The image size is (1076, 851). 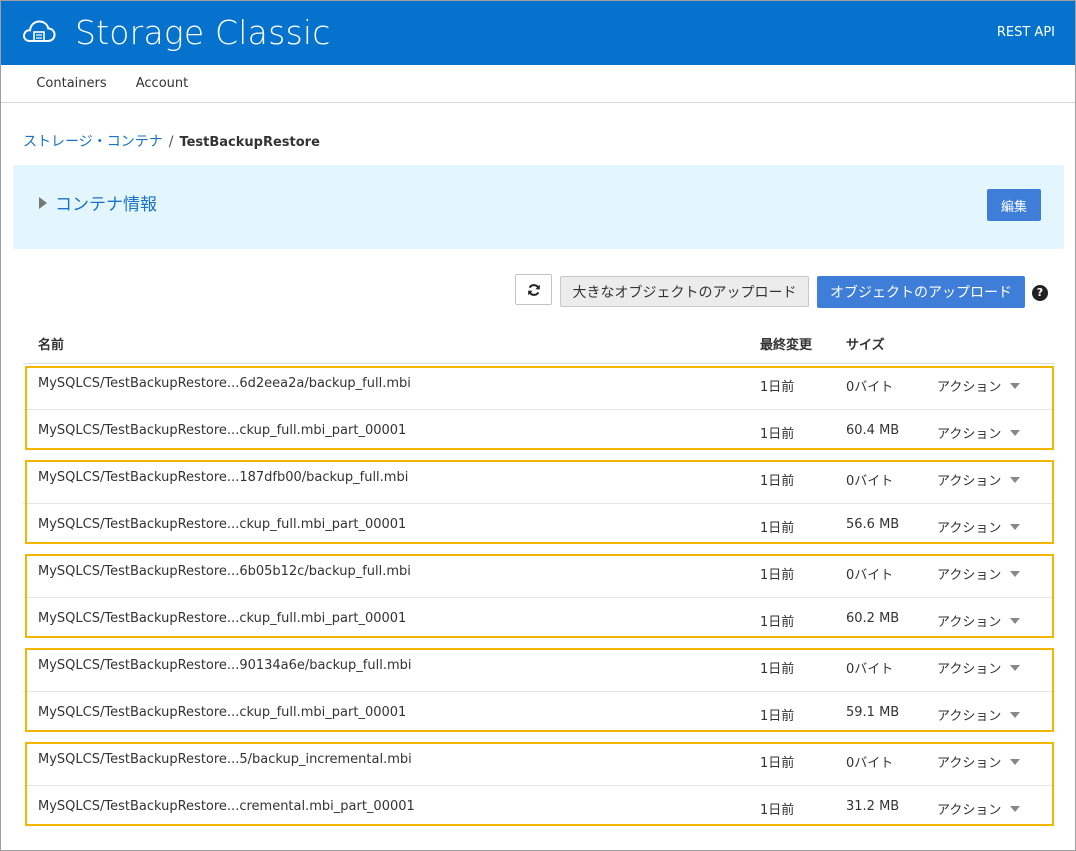 What do you see at coordinates (538, 84) in the screenshot?
I see `tab-bar: Containers Account` at bounding box center [538, 84].